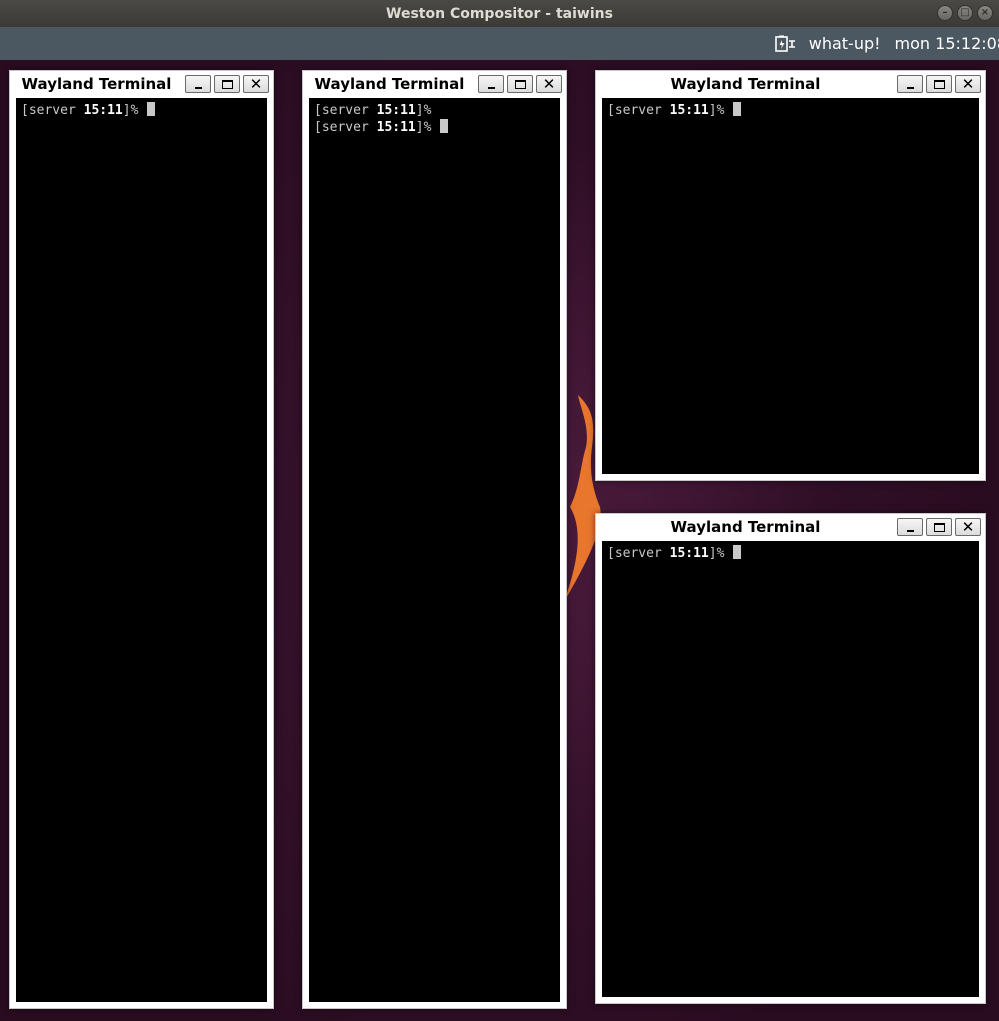 The height and width of the screenshot is (1021, 999). I want to click on panel-clock: mon 15:12:08, so click(947, 43).